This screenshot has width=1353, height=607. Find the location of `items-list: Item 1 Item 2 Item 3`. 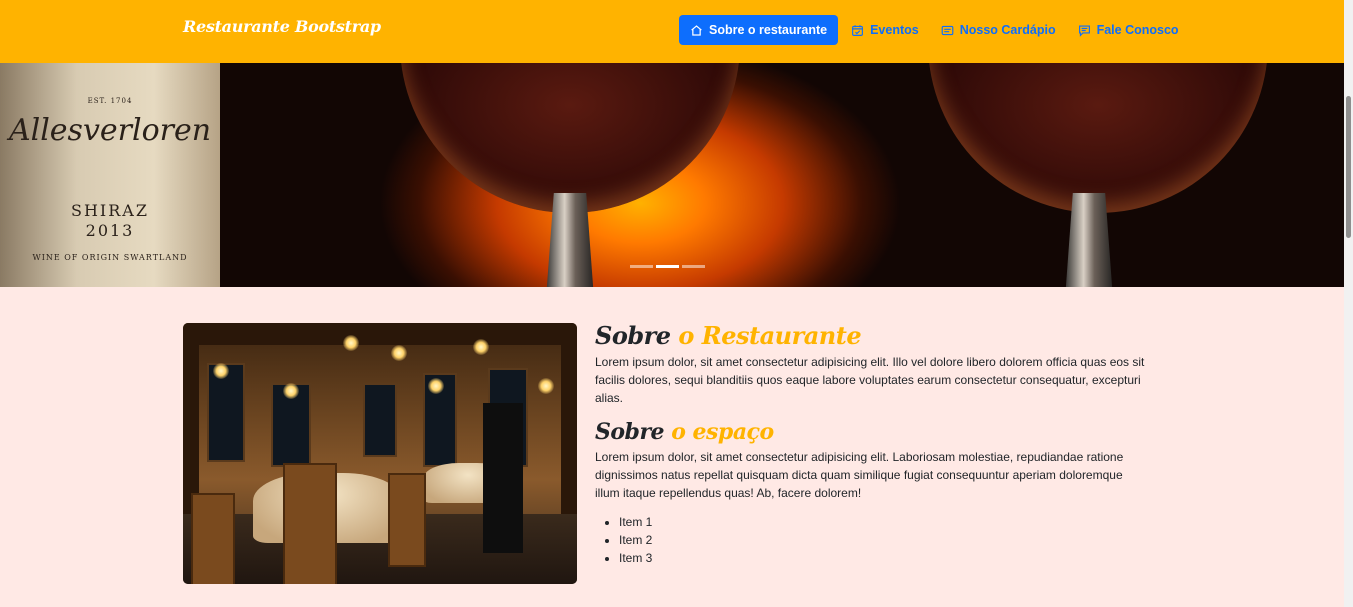

items-list: Item 1 Item 2 Item 3 is located at coordinates (875, 540).